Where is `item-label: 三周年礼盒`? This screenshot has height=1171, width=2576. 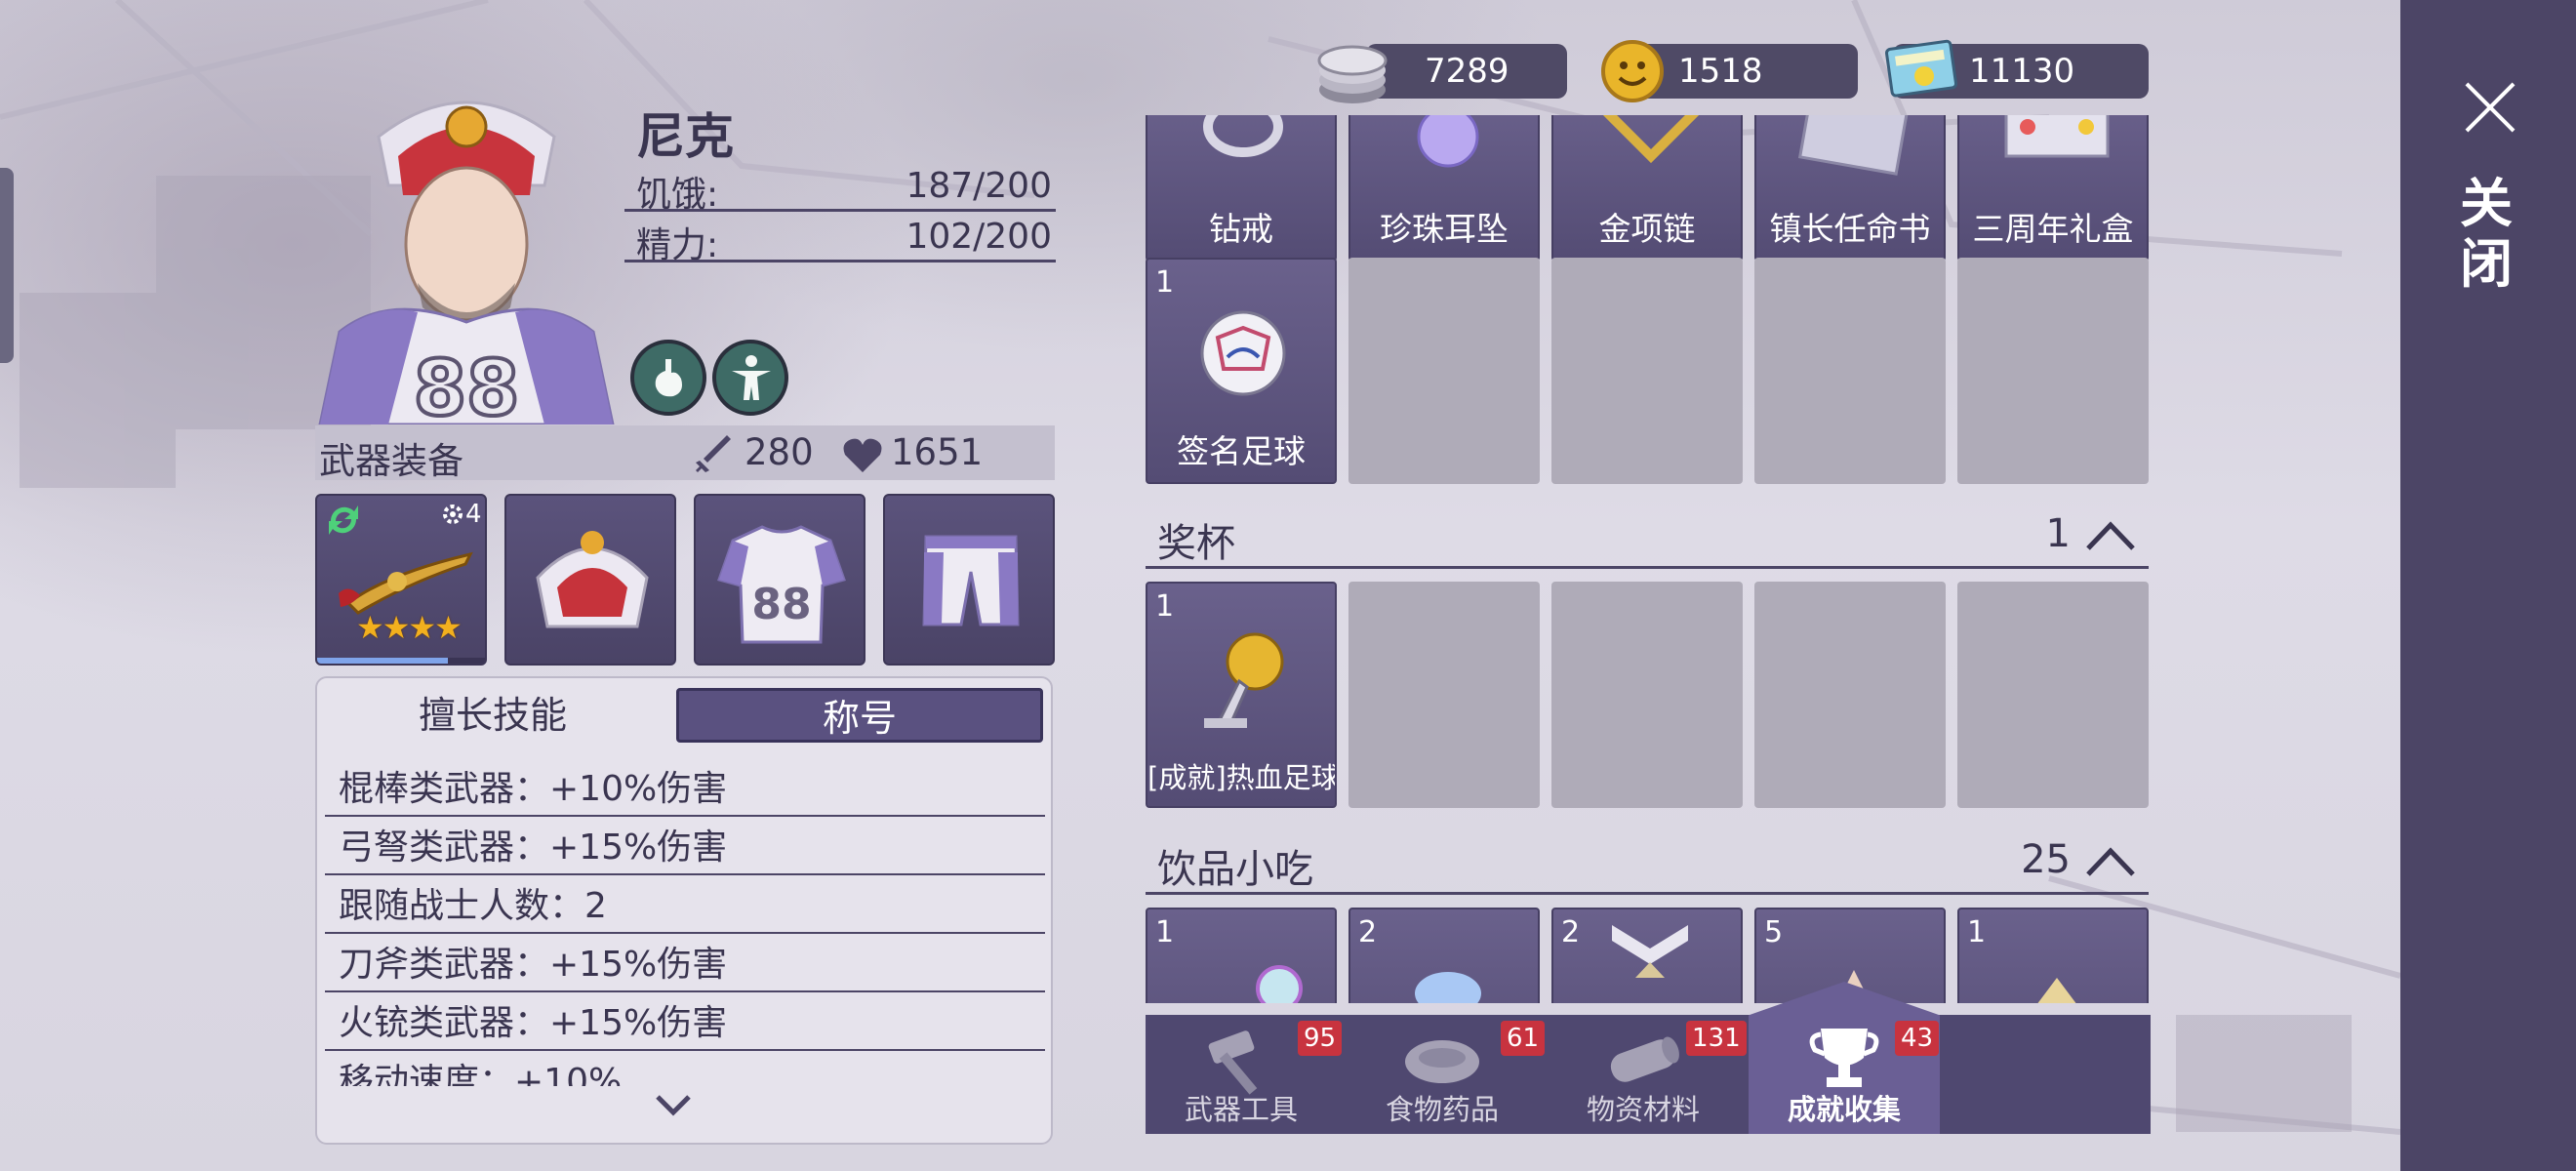 item-label: 三周年礼盒 is located at coordinates (2053, 229).